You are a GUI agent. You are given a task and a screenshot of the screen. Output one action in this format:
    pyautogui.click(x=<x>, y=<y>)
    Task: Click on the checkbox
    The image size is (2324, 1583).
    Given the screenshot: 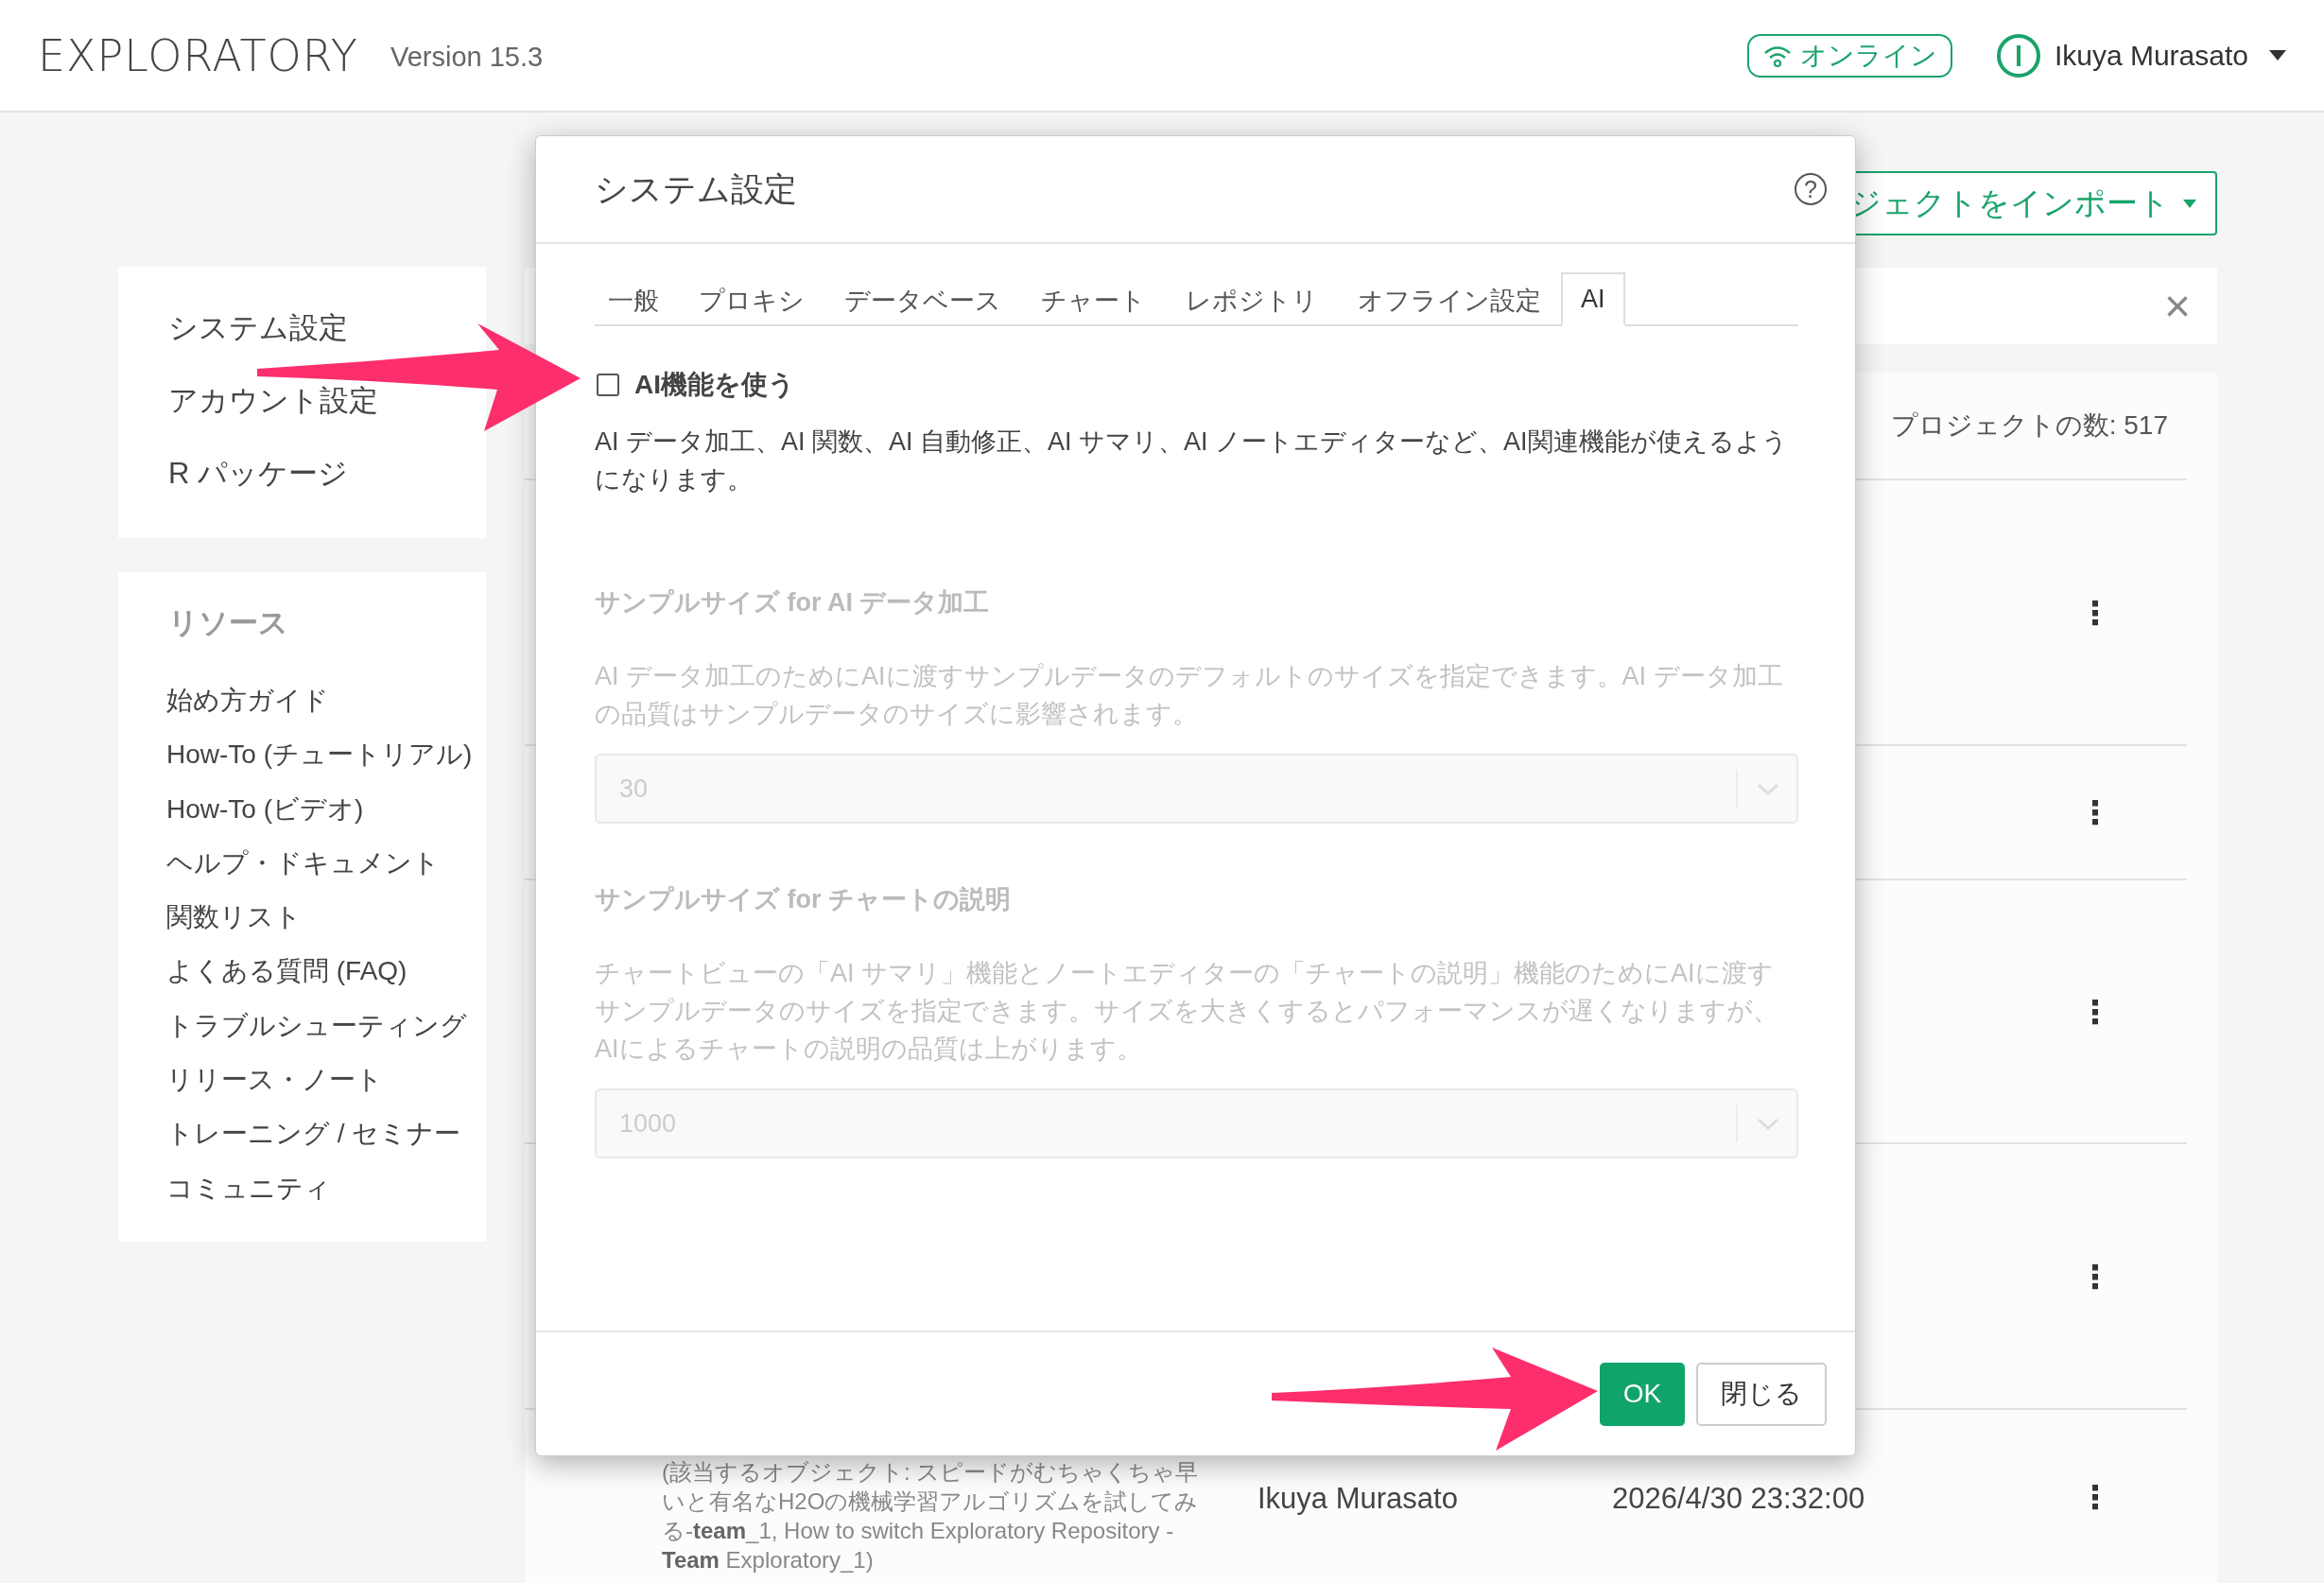 What is the action you would take?
    pyautogui.click(x=608, y=385)
    